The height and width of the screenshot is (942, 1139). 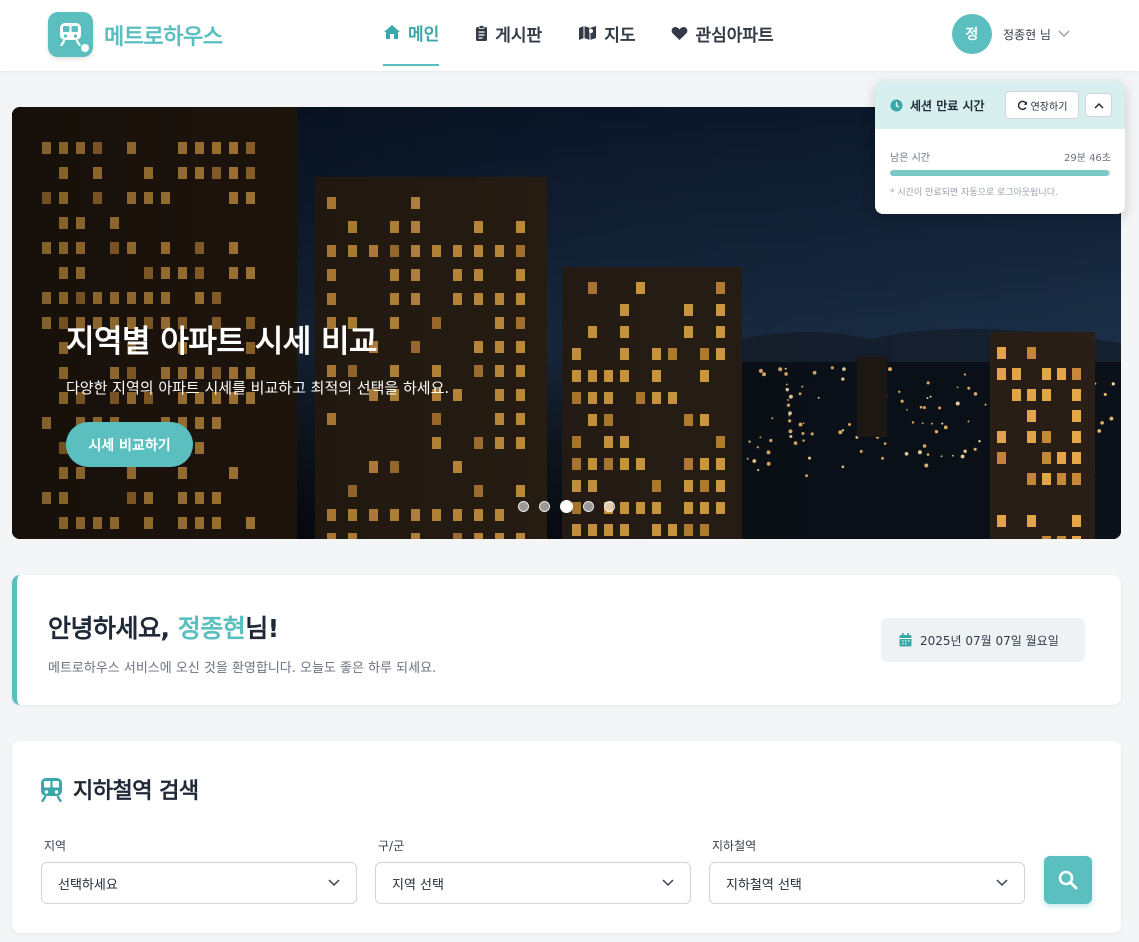 What do you see at coordinates (482, 32) in the screenshot?
I see `clipboard-icon` at bounding box center [482, 32].